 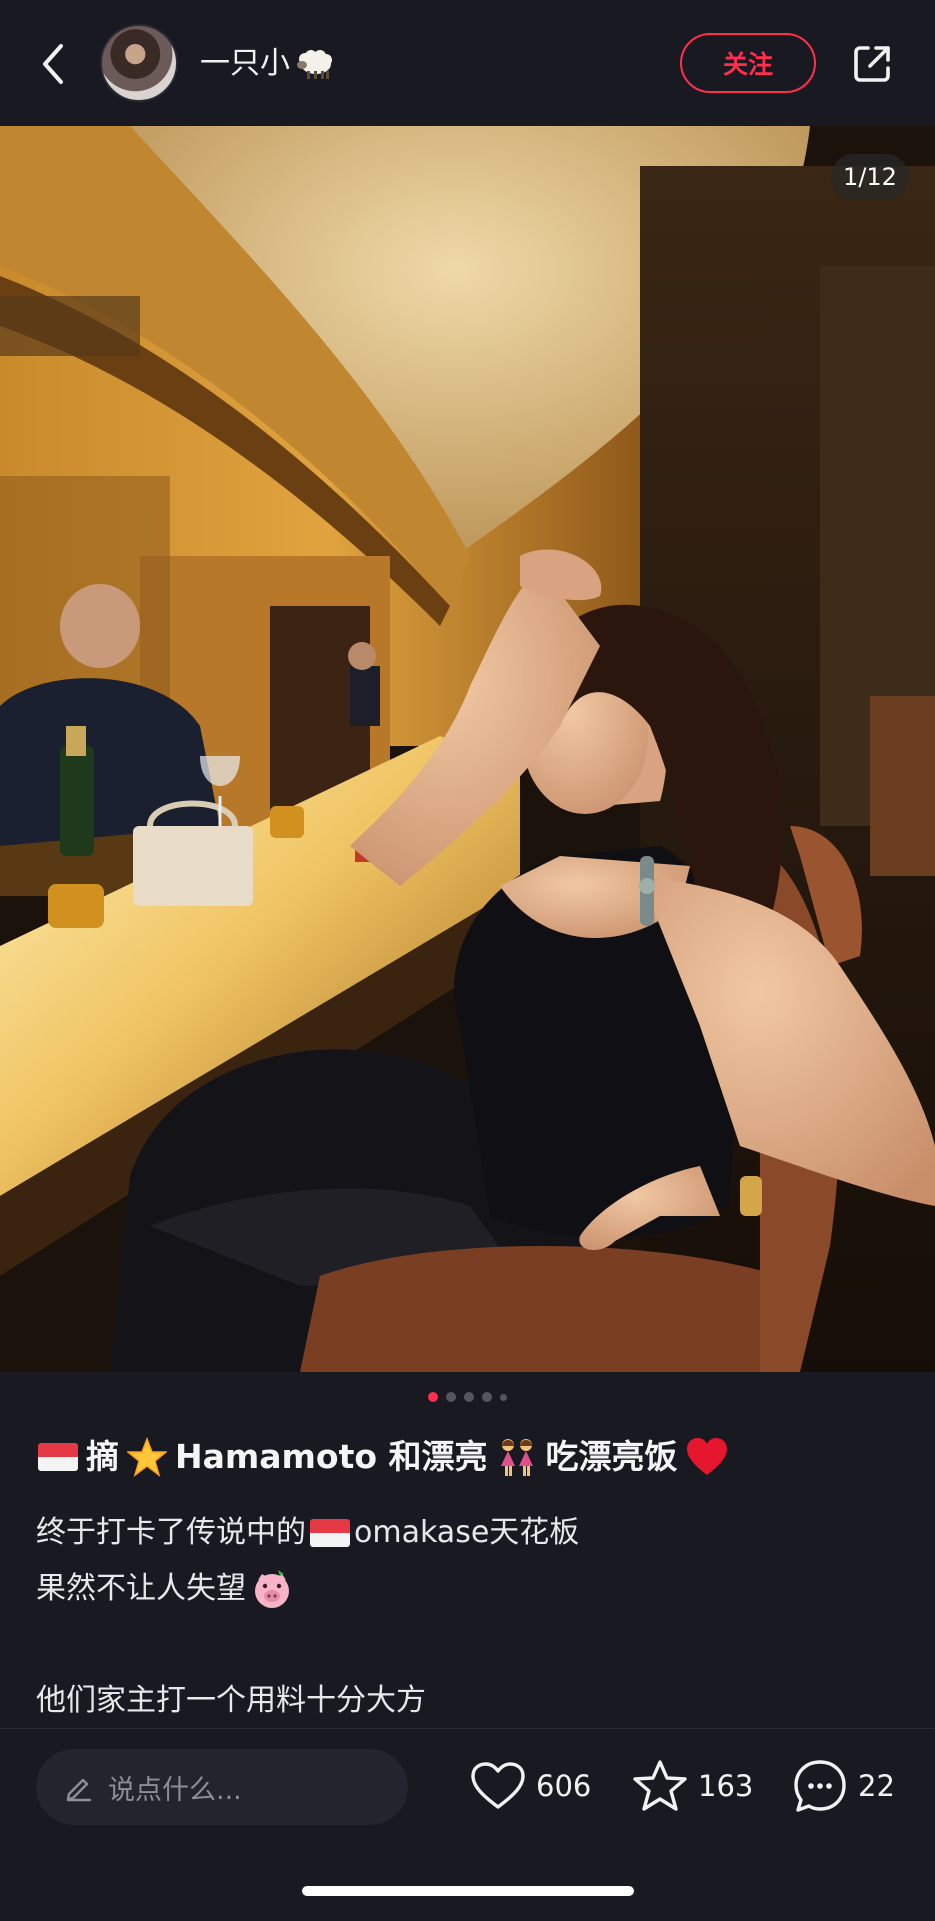 I want to click on star-emoji-icon, so click(x=147, y=1457).